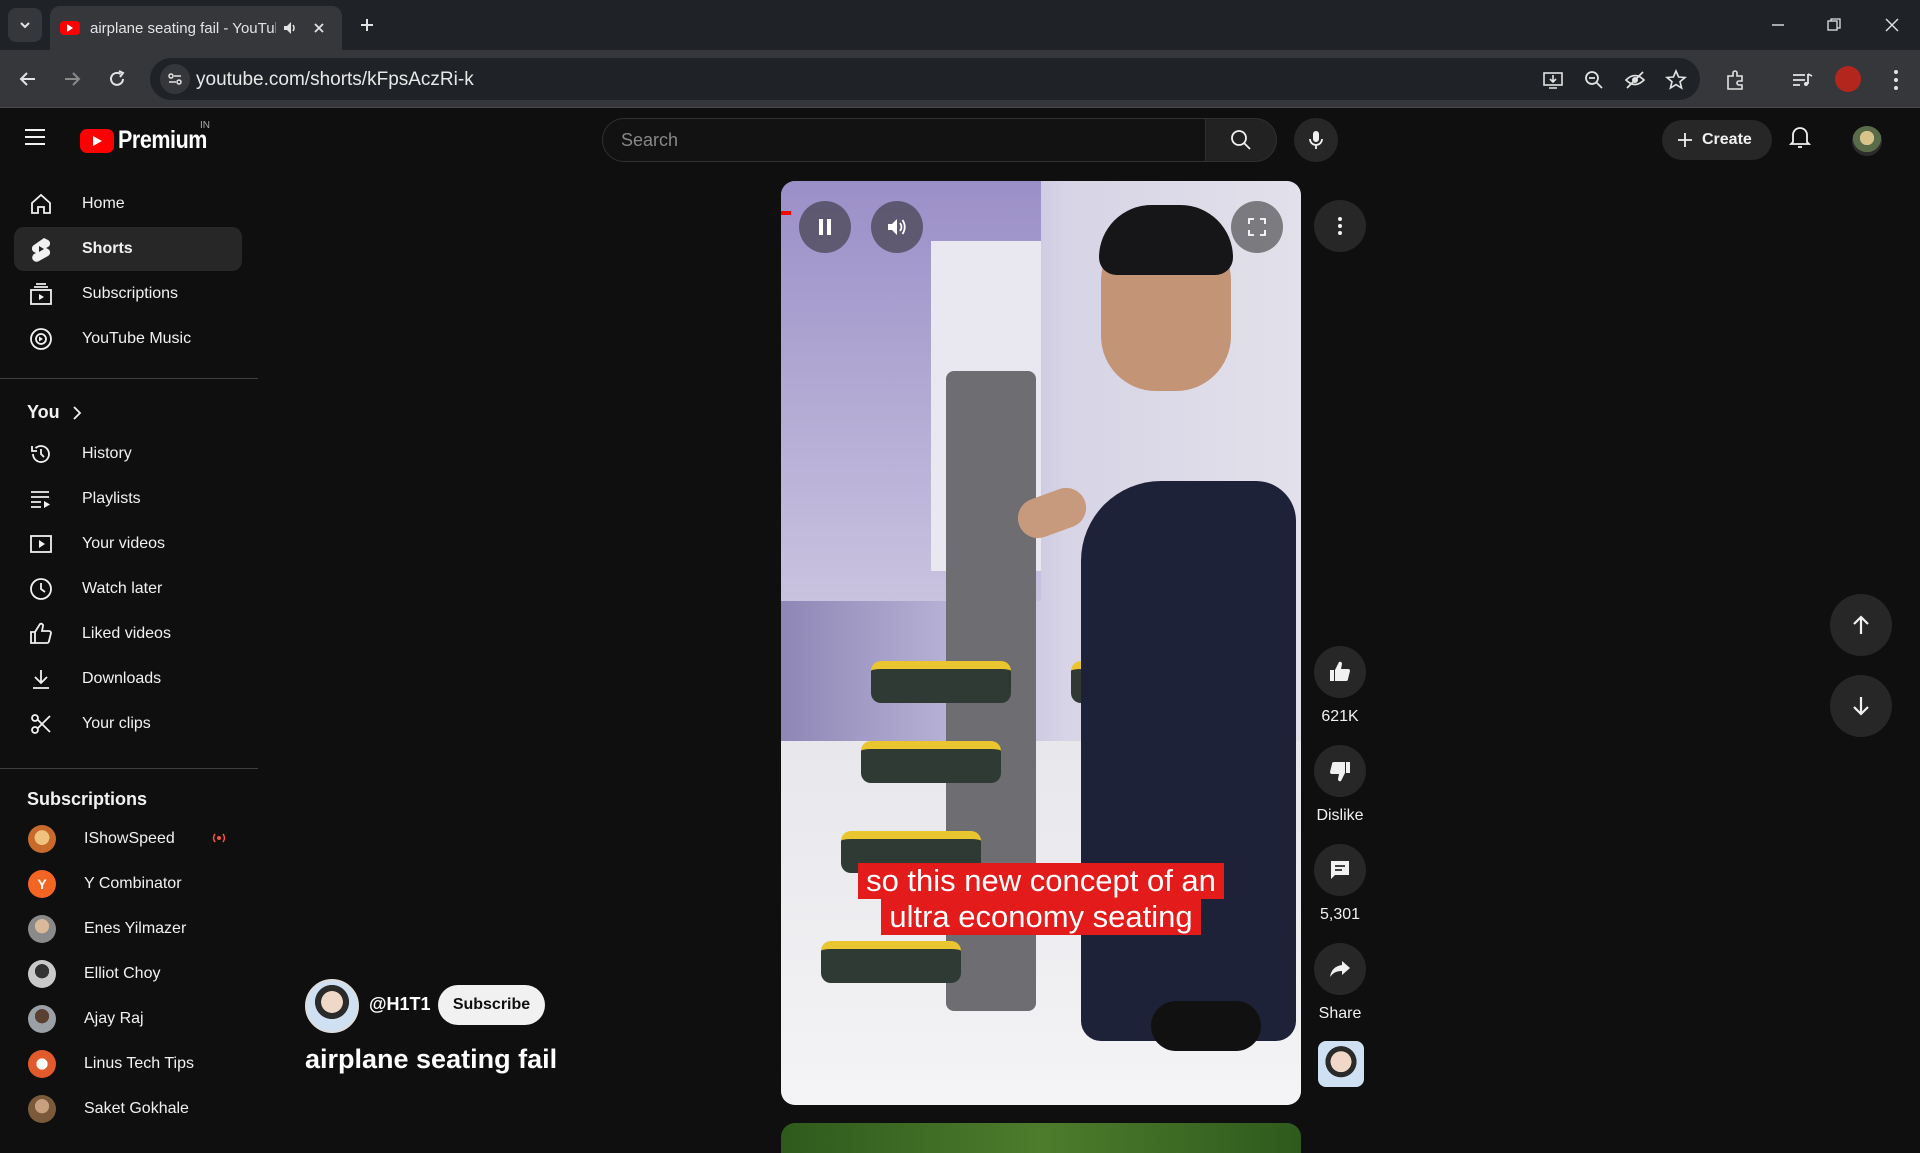  I want to click on sidebar-you-heading: You, so click(54, 412).